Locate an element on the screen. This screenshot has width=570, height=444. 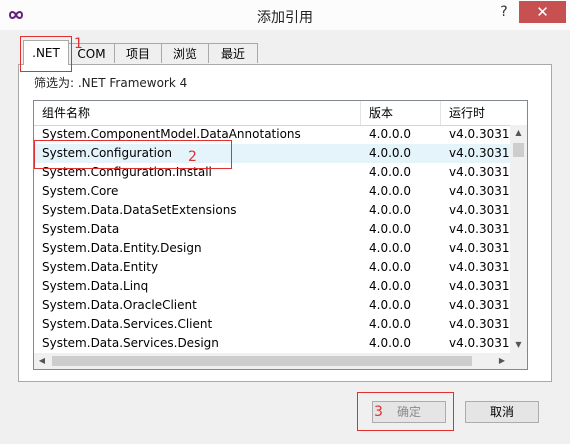
close-button: ✕ is located at coordinates (542, 12).